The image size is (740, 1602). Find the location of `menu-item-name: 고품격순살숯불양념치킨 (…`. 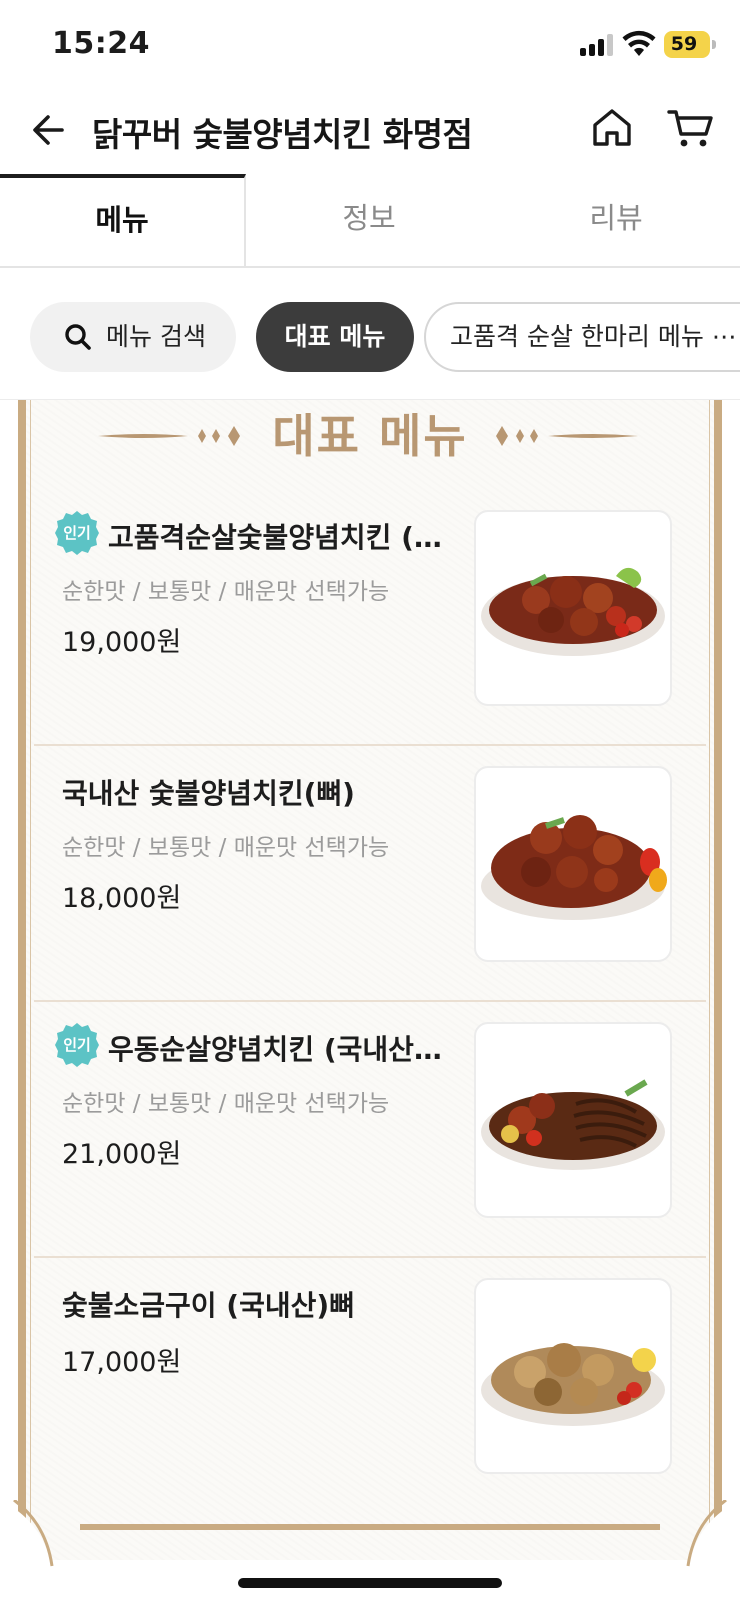

menu-item-name: 고품격순살숯불양념치킨 (… is located at coordinates (275, 537).